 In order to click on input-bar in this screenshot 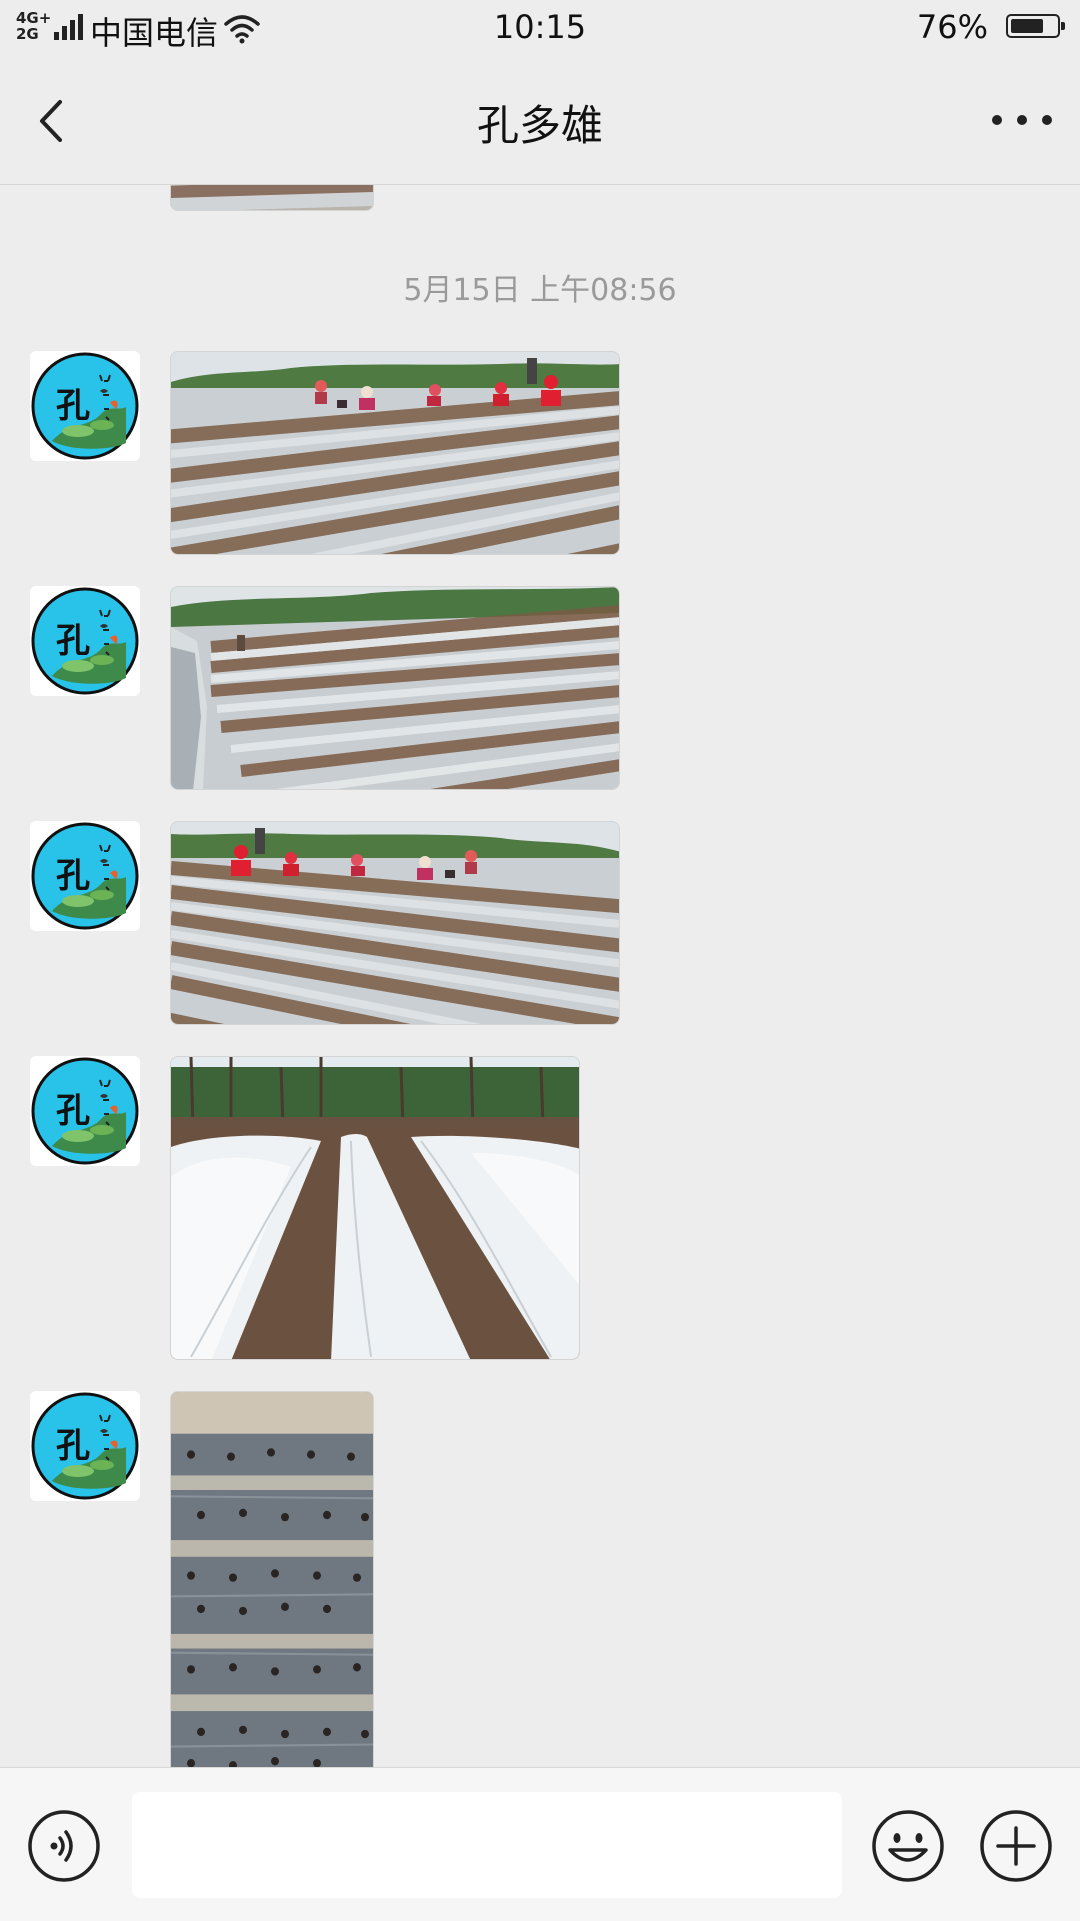, I will do `click(540, 1844)`.